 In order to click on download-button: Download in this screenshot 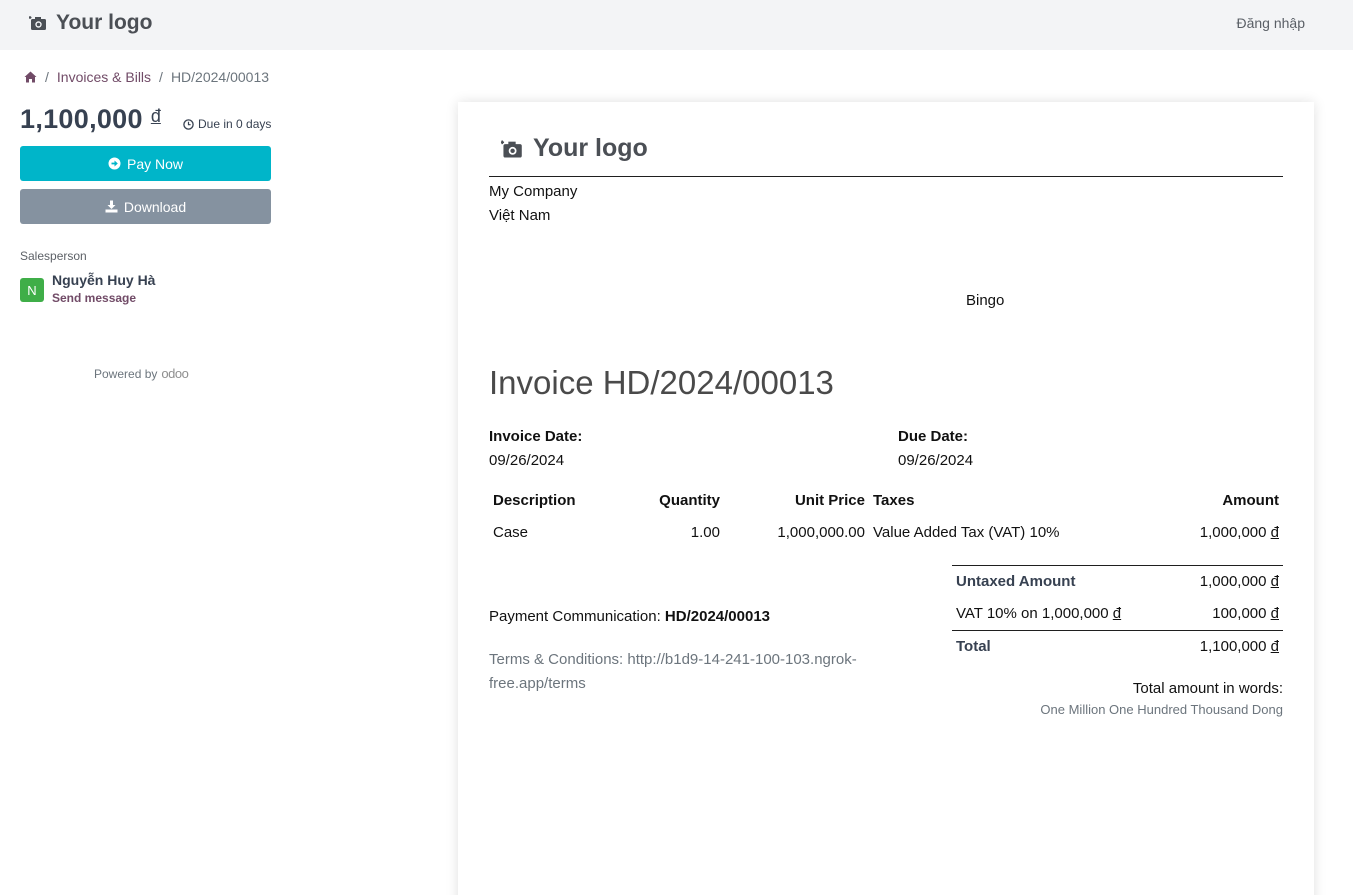, I will do `click(145, 206)`.